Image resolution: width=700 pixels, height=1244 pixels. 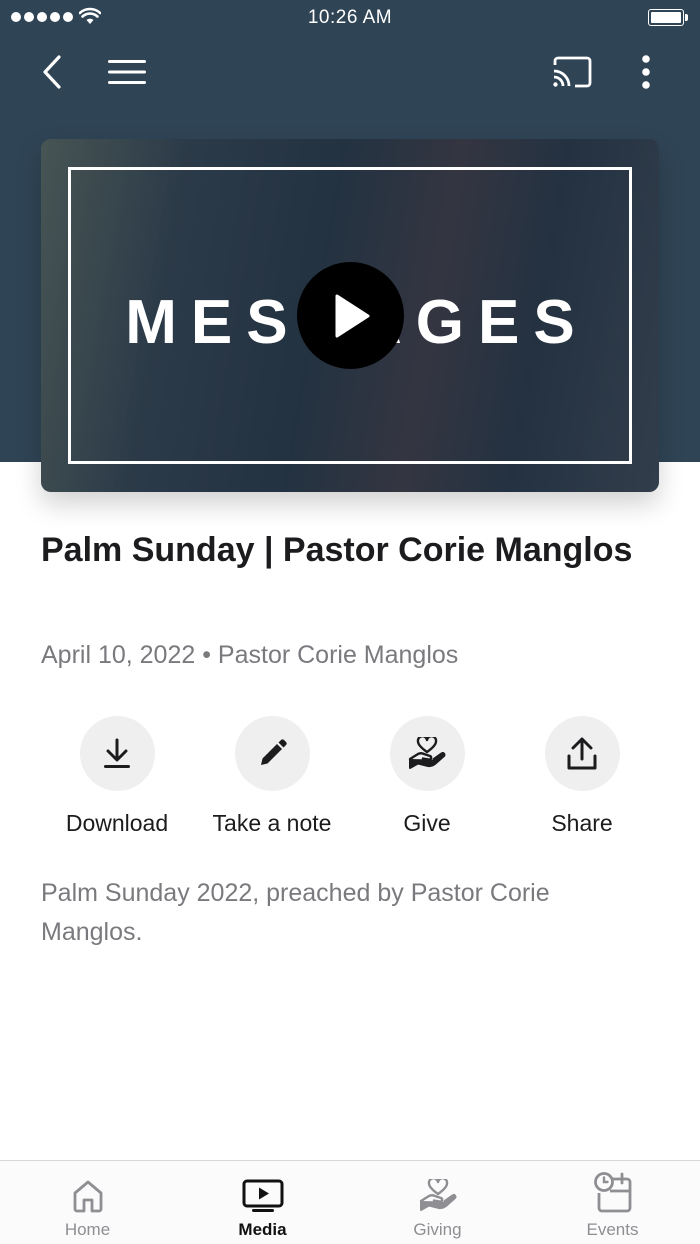 I want to click on pencil-icon, so click(x=274, y=751).